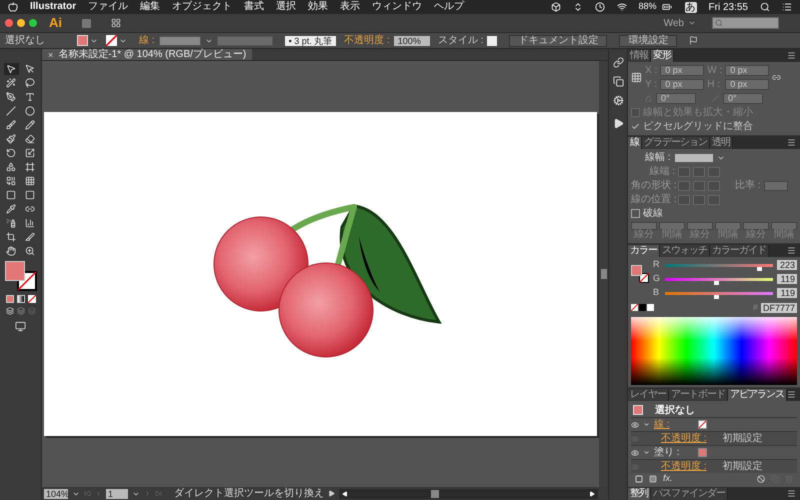 This screenshot has width=800, height=500. I want to click on arrows-icon, so click(577, 7).